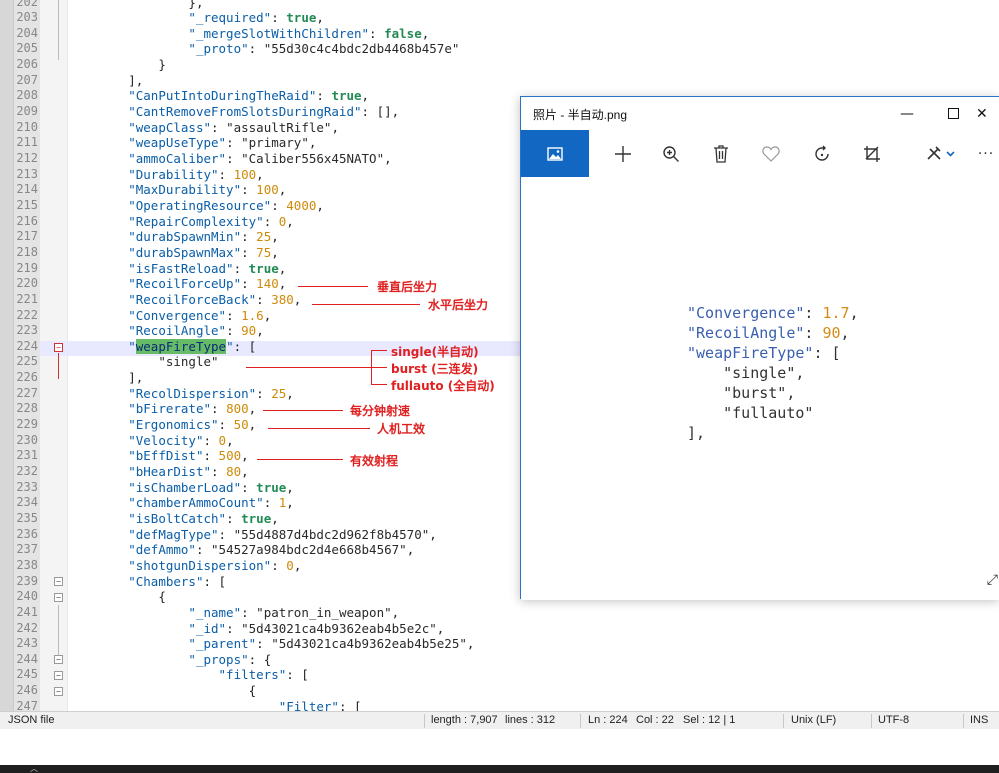 The width and height of the screenshot is (999, 773). Describe the element at coordinates (907, 113) in the screenshot. I see `minimize-button: —` at that location.